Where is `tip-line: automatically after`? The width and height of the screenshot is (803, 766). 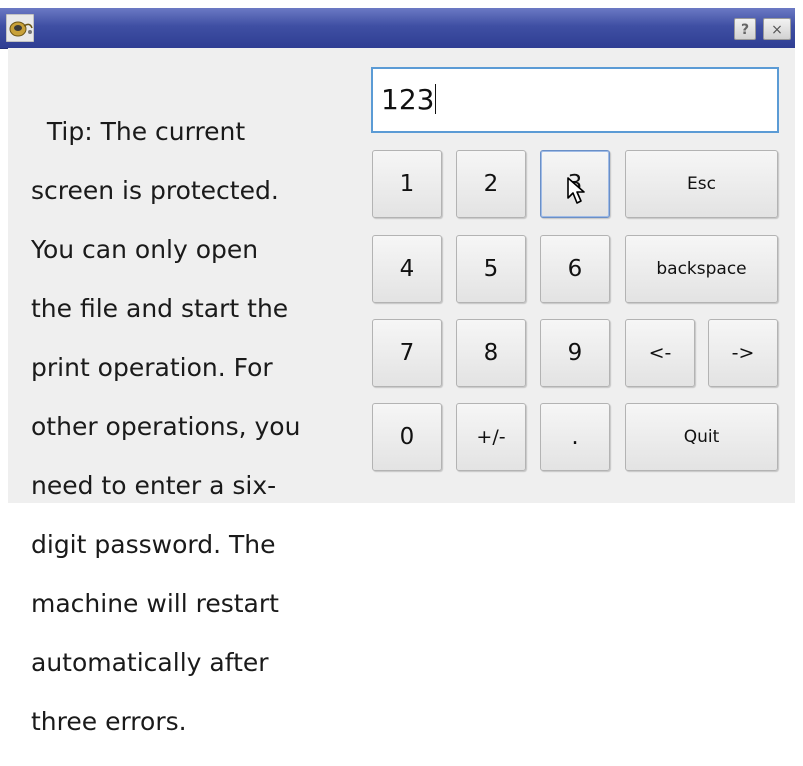 tip-line: automatically after is located at coordinates (150, 662).